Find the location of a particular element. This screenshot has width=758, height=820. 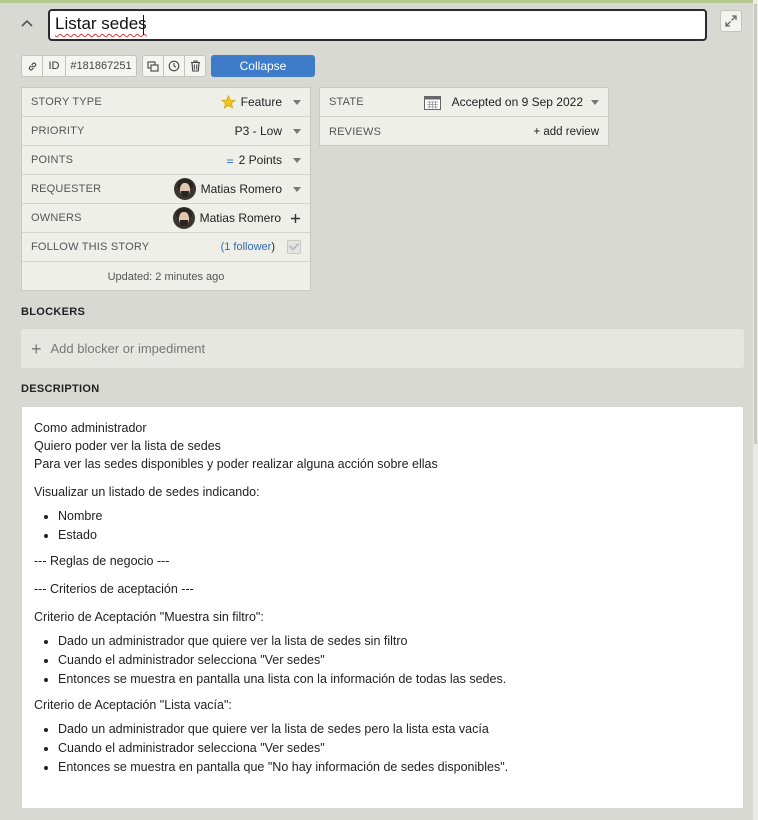

desc-line: Quiero poder ver la lista de sedes is located at coordinates (127, 446).